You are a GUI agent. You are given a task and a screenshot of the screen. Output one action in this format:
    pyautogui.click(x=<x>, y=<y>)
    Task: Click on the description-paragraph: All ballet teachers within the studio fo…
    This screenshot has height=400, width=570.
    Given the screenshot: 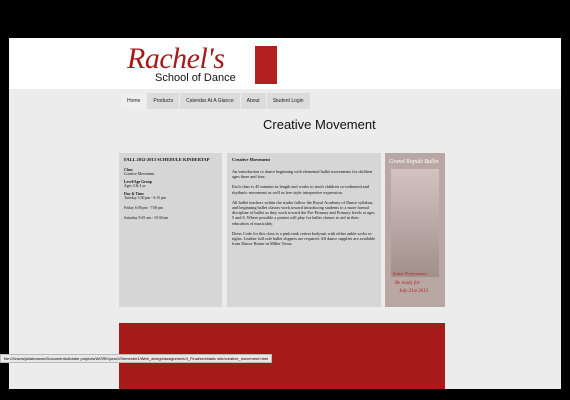 What is the action you would take?
    pyautogui.click(x=303, y=212)
    